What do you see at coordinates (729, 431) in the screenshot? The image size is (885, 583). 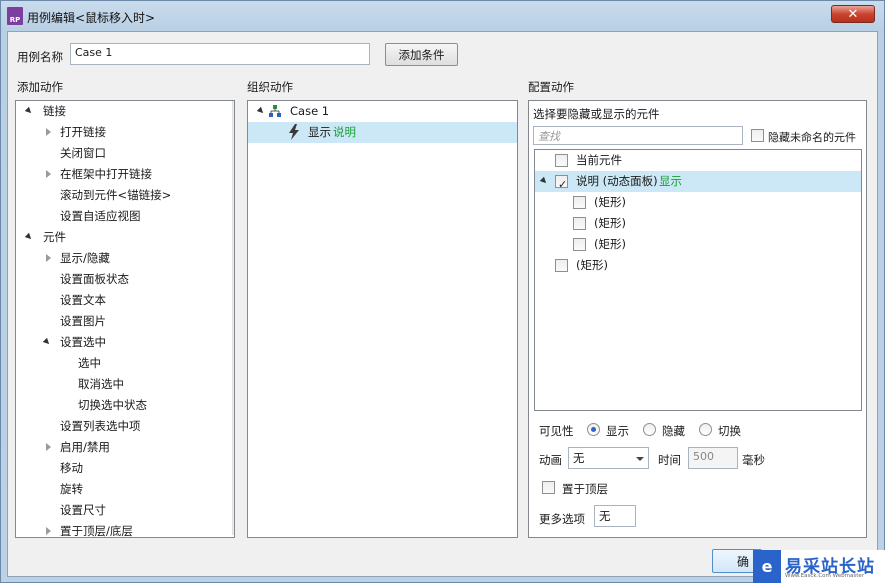 I see `visibility-toggle-label: 切换` at bounding box center [729, 431].